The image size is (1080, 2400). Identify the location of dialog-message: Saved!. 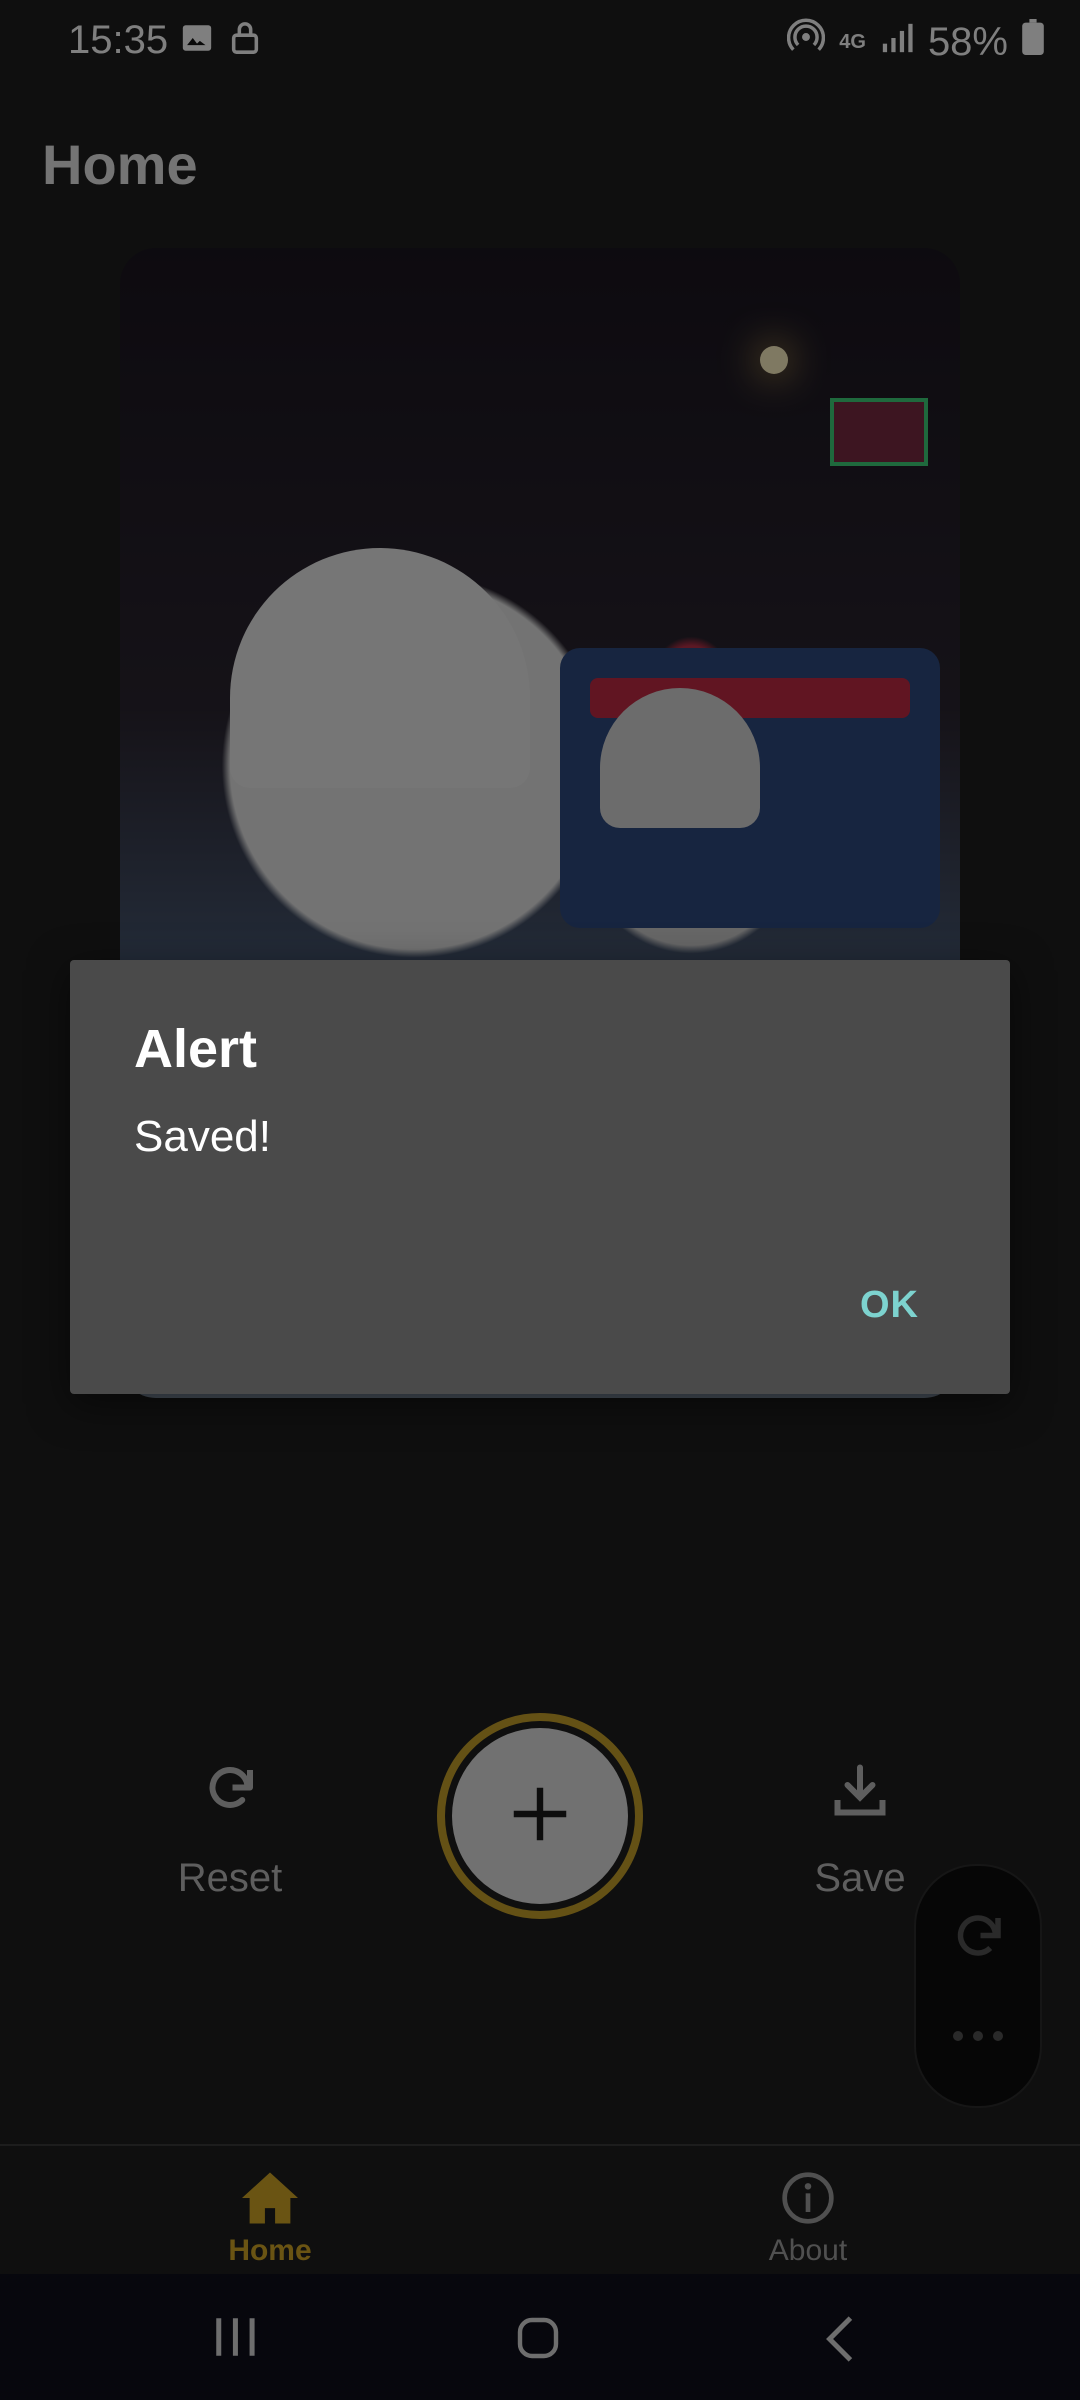
(202, 1136).